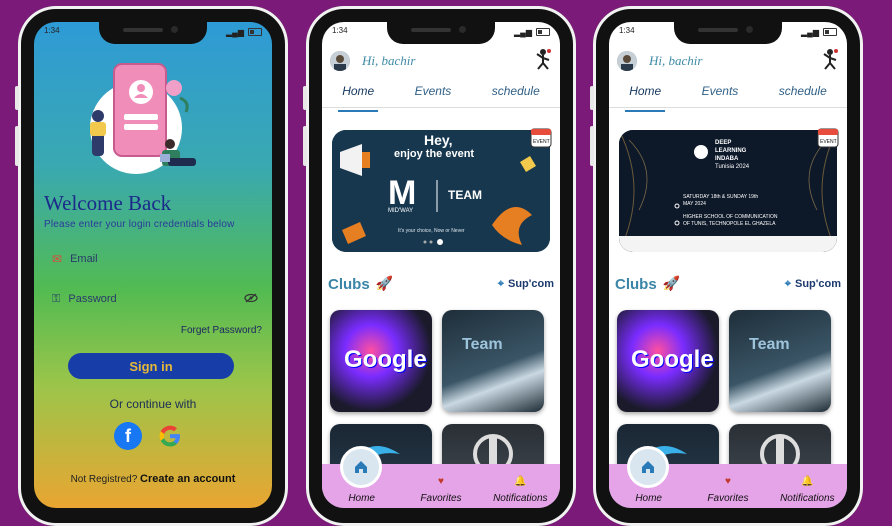 This screenshot has width=892, height=526. I want to click on banner-month: MAY 2024, so click(694, 204).